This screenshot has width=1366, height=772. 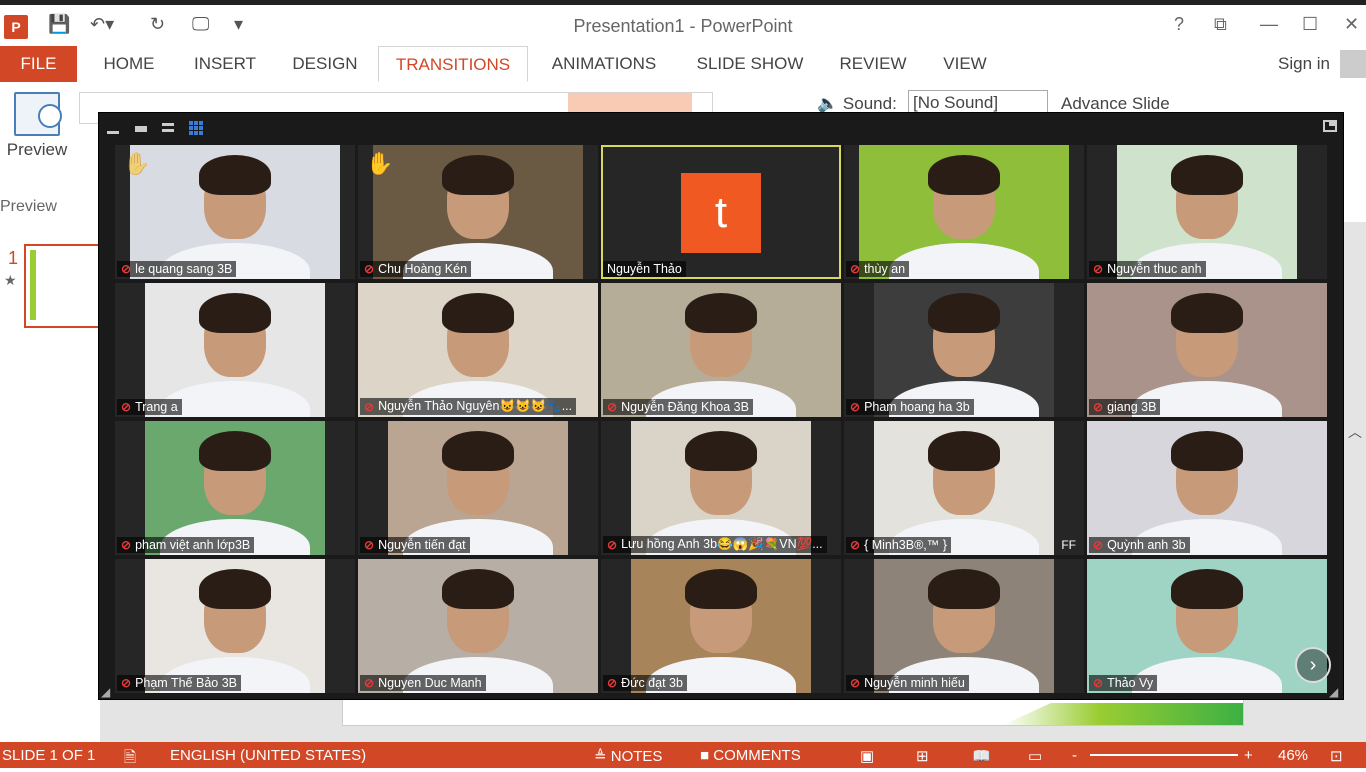 What do you see at coordinates (1269, 24) in the screenshot?
I see `minimize-icon: —` at bounding box center [1269, 24].